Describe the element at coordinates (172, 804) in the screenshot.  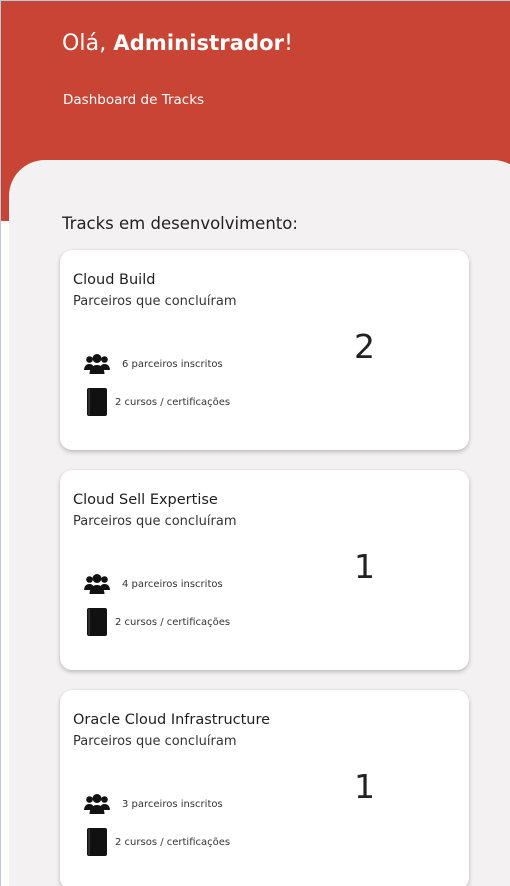
I see `enrolled-text: 3 parceiros inscritos` at that location.